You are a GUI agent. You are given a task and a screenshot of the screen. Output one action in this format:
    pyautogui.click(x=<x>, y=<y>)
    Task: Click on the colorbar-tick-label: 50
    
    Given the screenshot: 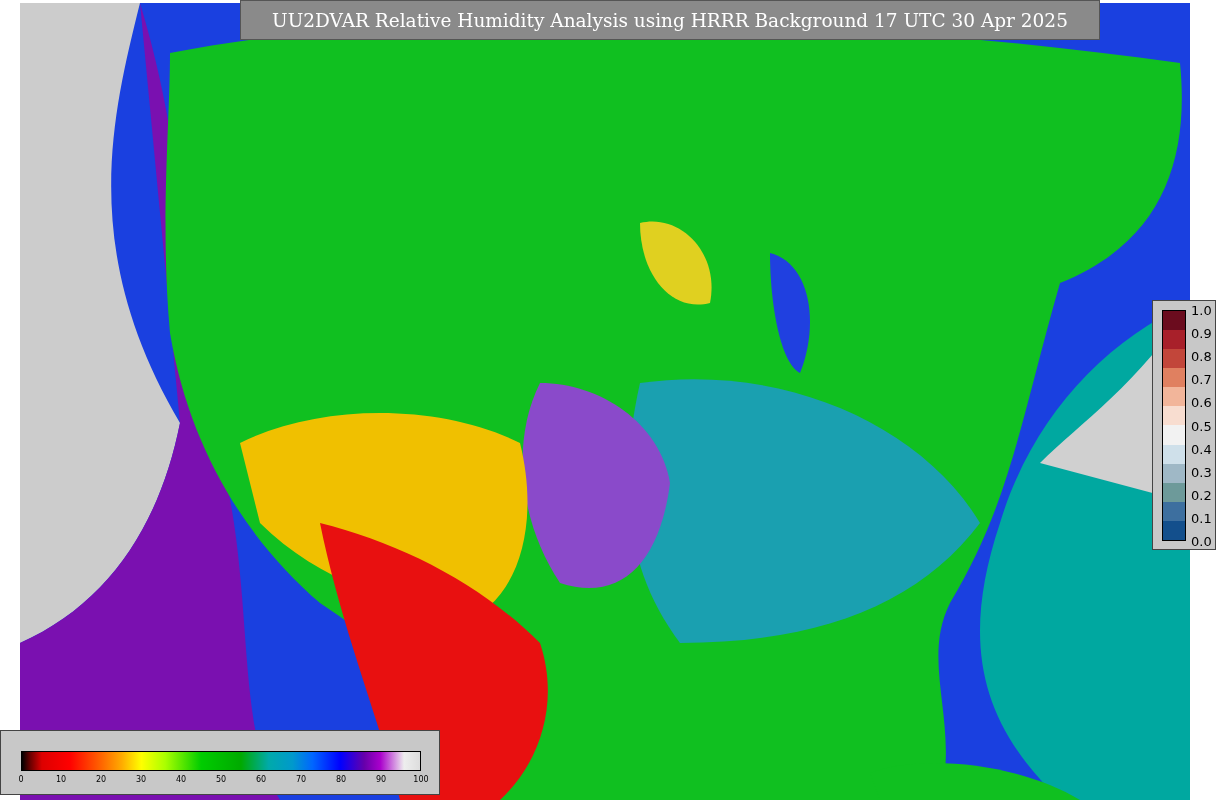 What is the action you would take?
    pyautogui.click(x=221, y=779)
    